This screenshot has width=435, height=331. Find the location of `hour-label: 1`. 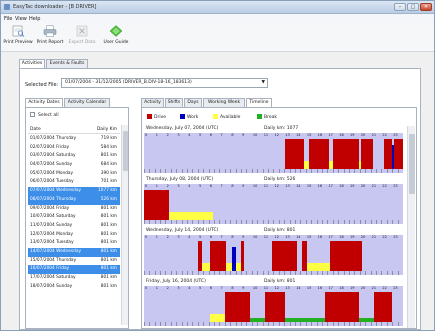

hour-label: 1 is located at coordinates (157, 288).